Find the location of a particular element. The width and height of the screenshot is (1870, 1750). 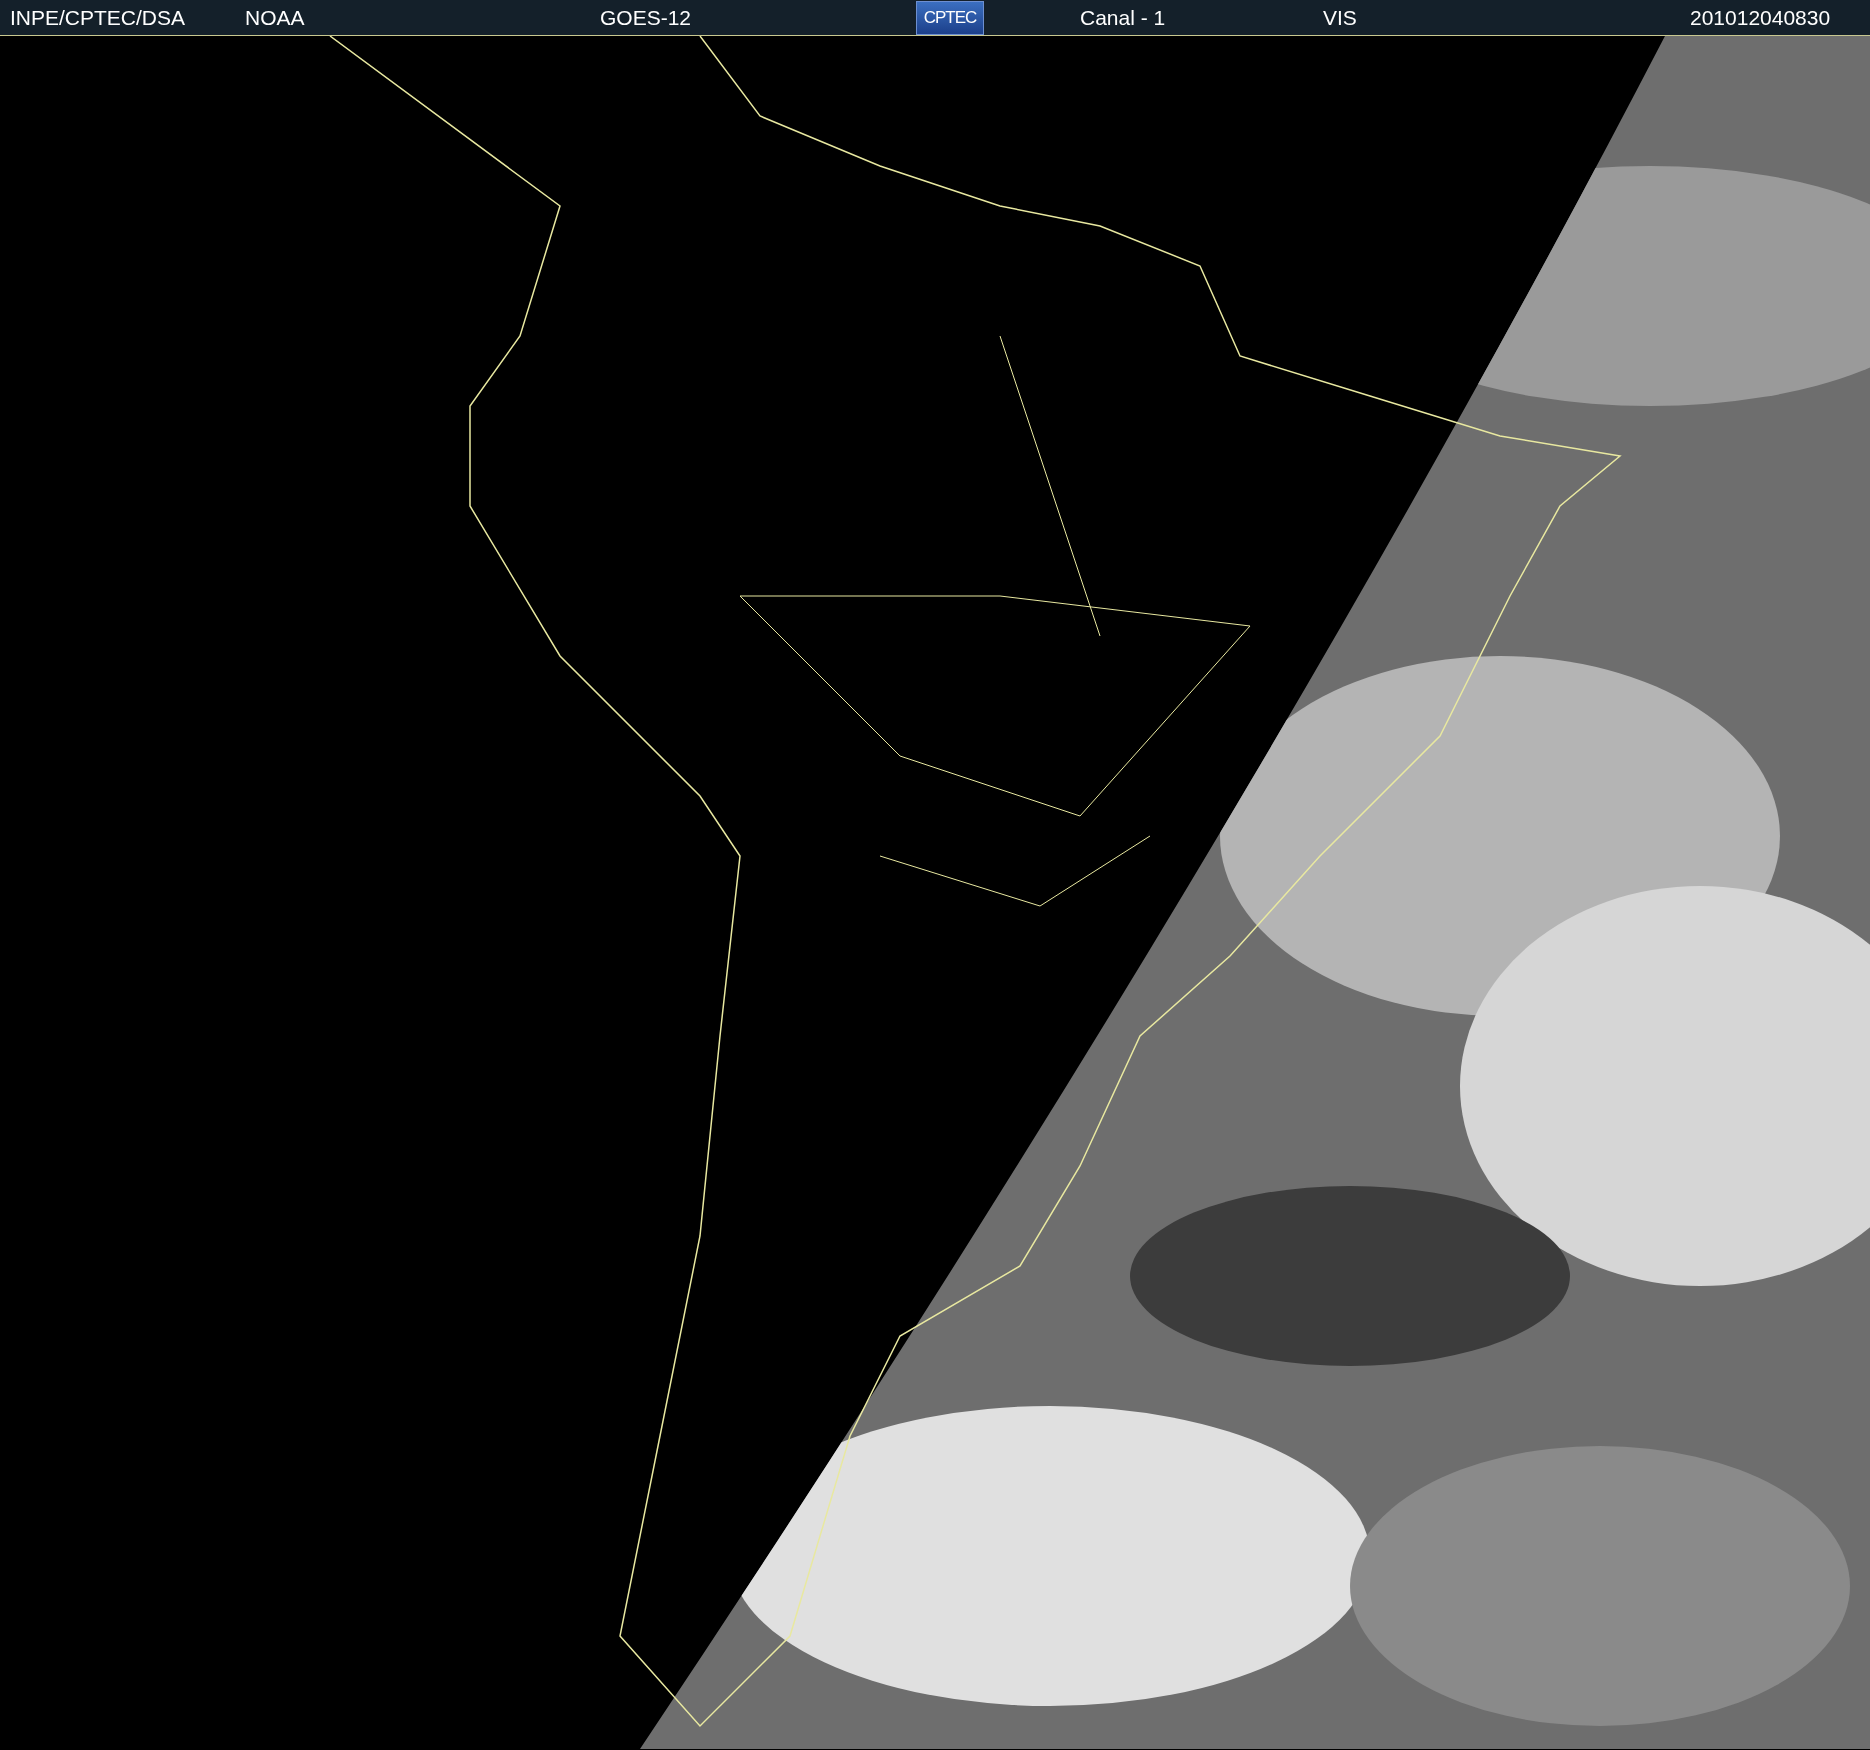

header-label: VIS is located at coordinates (1340, 17).